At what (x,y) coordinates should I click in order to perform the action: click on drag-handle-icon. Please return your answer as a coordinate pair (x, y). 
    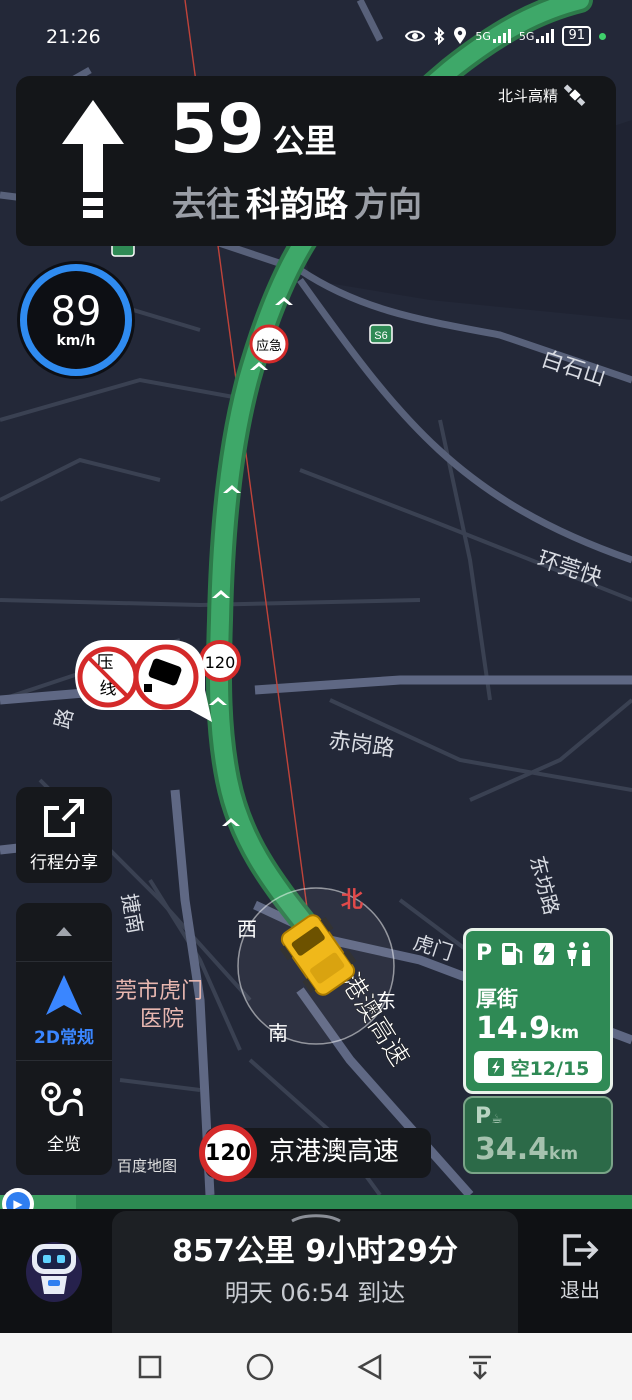
    Looking at the image, I should click on (316, 1218).